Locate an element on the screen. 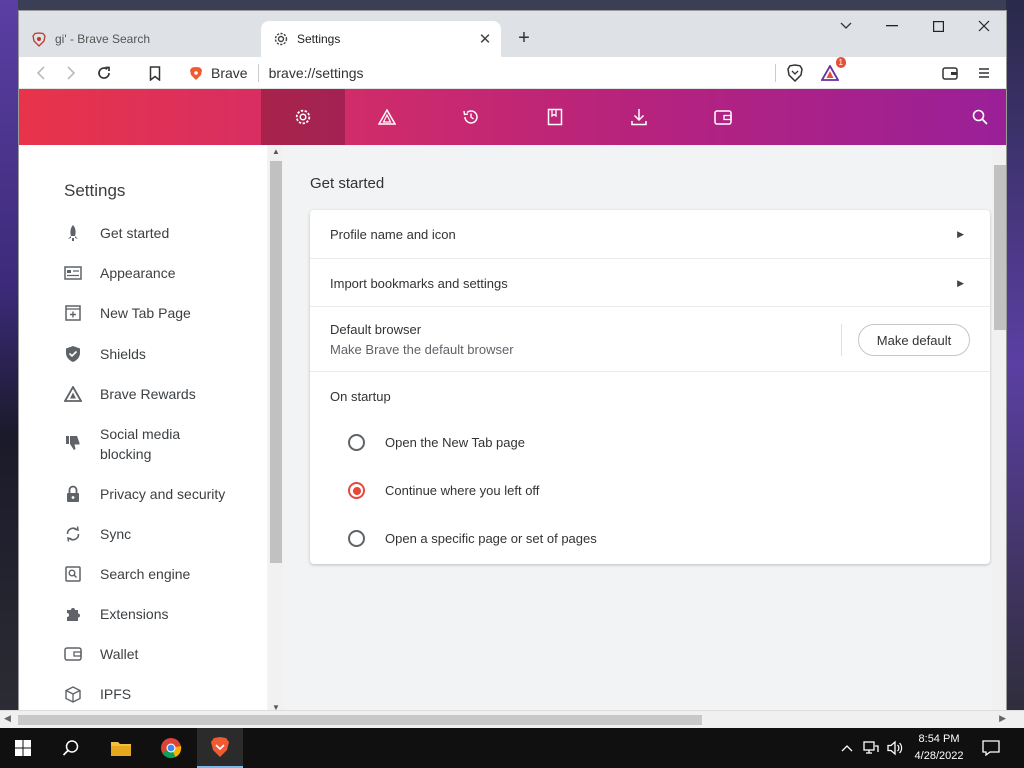  brave-shields-button is located at coordinates (795, 73).